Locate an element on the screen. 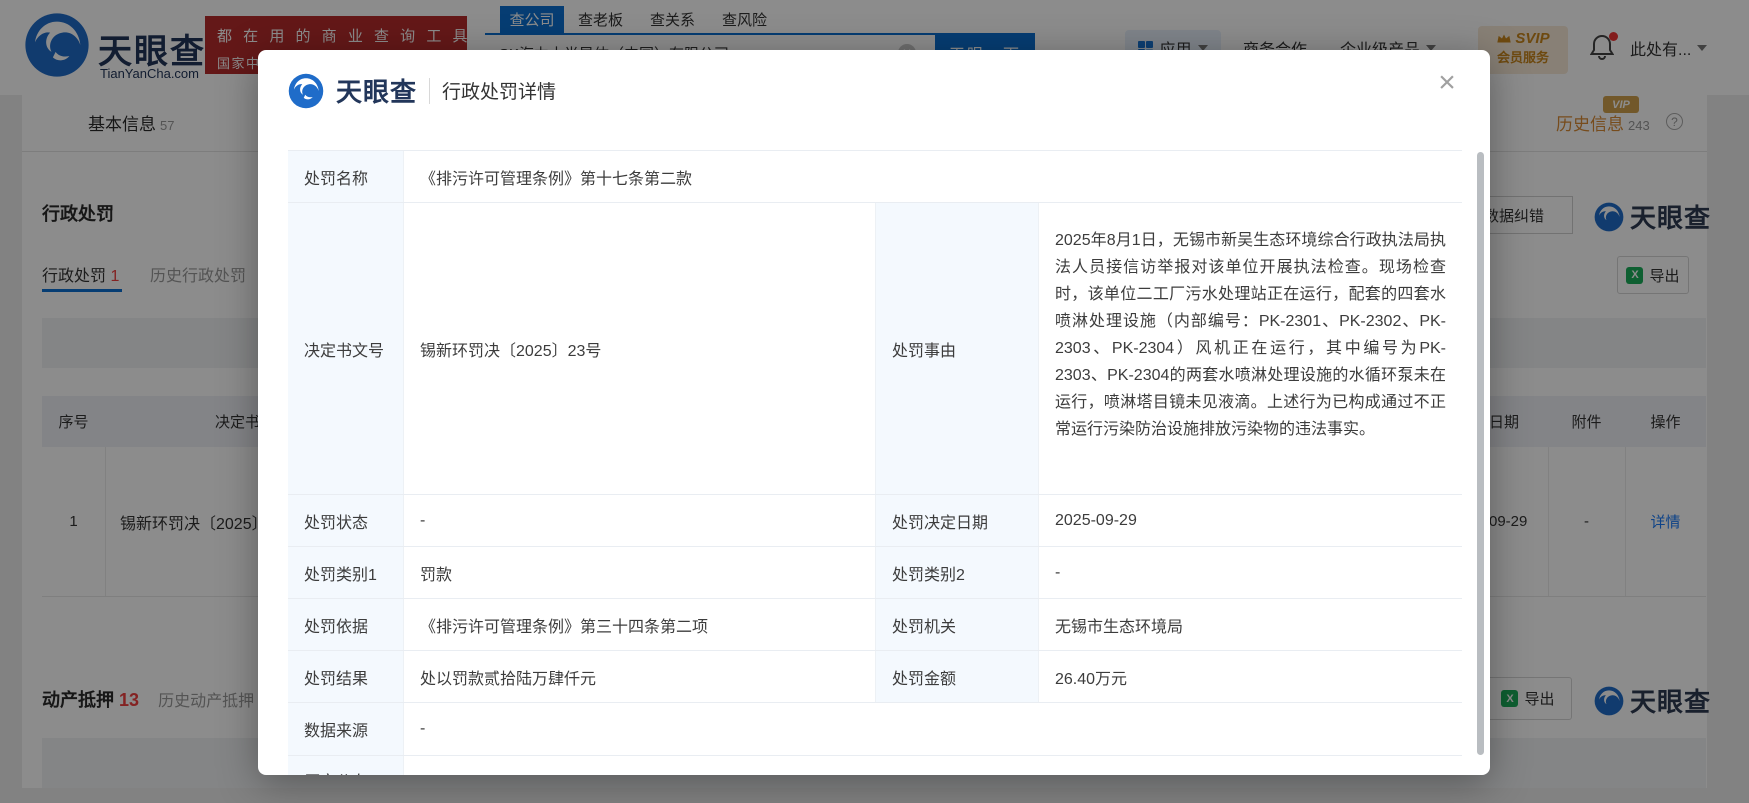 This screenshot has width=1749, height=803. field-label: 处罚事由 is located at coordinates (956, 348).